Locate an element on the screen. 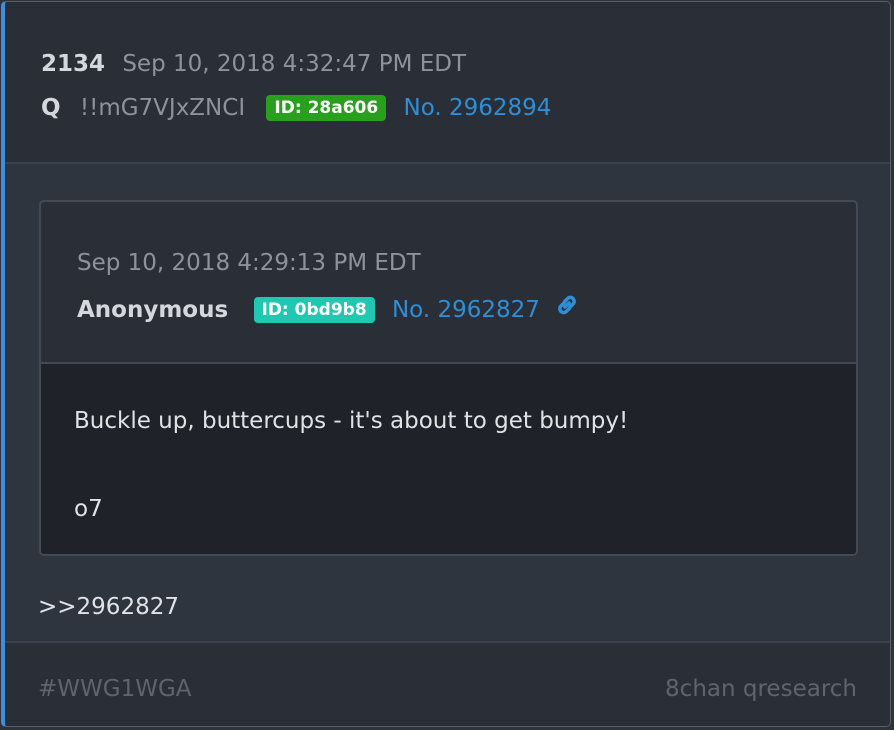  reply-reference-link: >>2962827 is located at coordinates (108, 607).